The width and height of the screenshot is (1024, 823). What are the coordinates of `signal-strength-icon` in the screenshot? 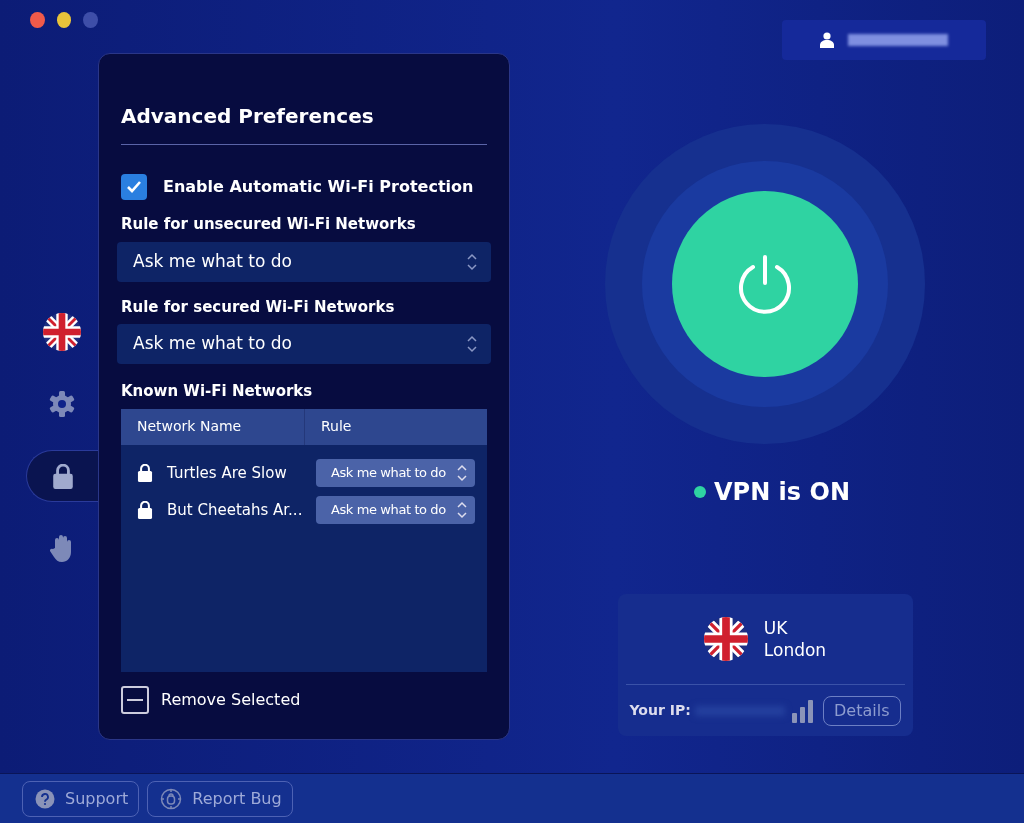 It's located at (803, 710).